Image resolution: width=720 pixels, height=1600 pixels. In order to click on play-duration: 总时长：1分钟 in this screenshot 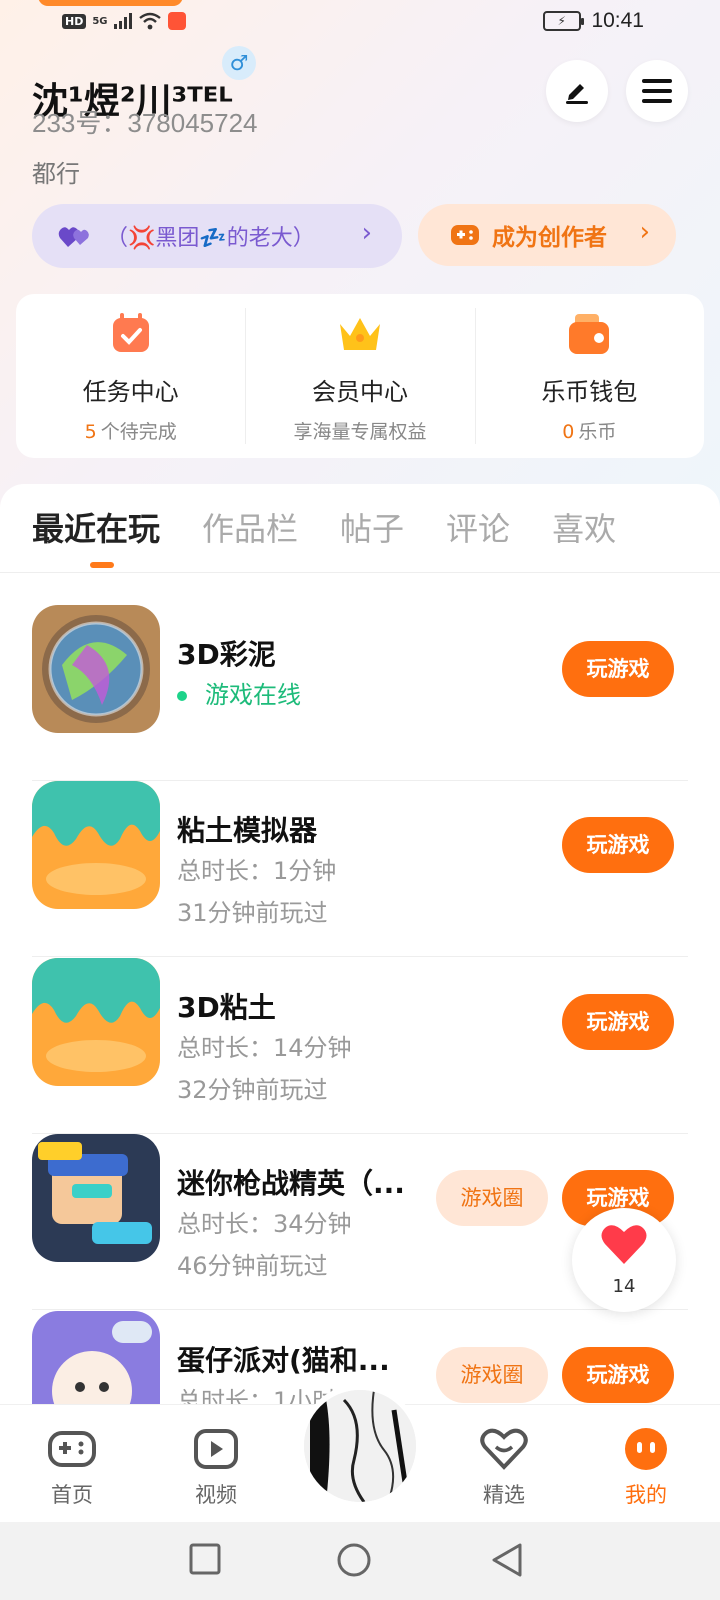, I will do `click(257, 871)`.